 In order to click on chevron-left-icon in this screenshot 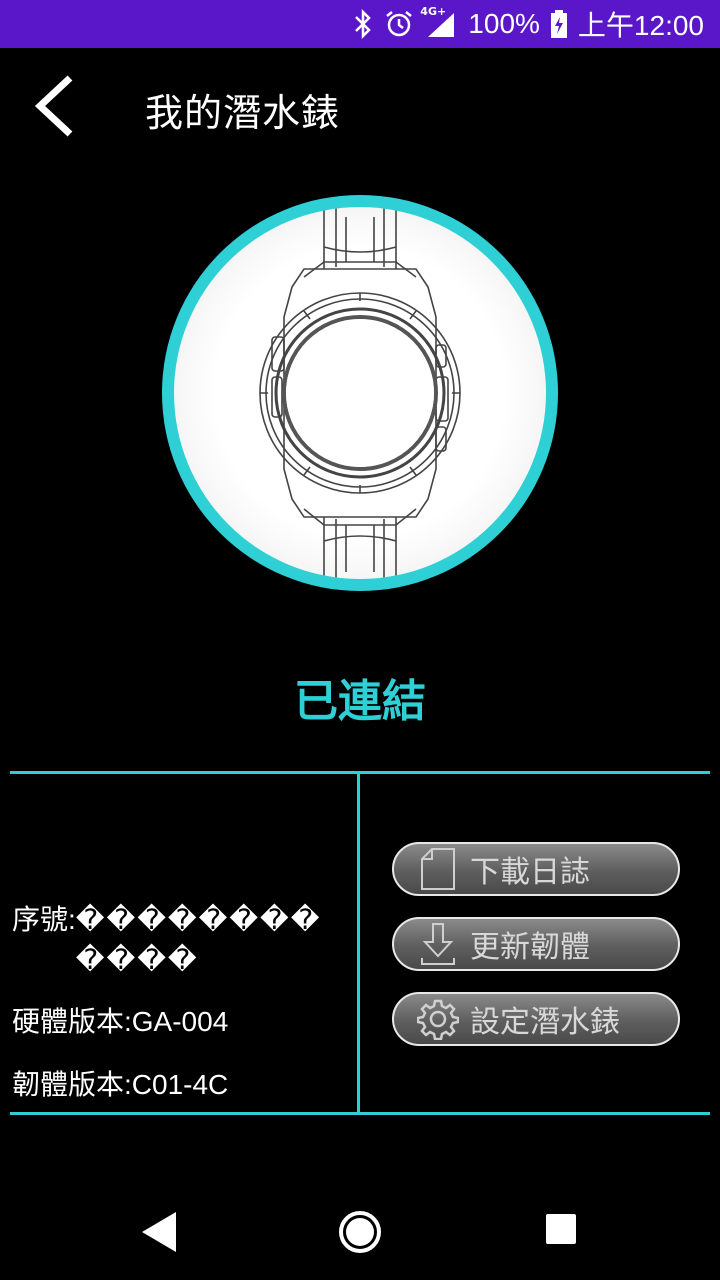, I will do `click(53, 106)`.